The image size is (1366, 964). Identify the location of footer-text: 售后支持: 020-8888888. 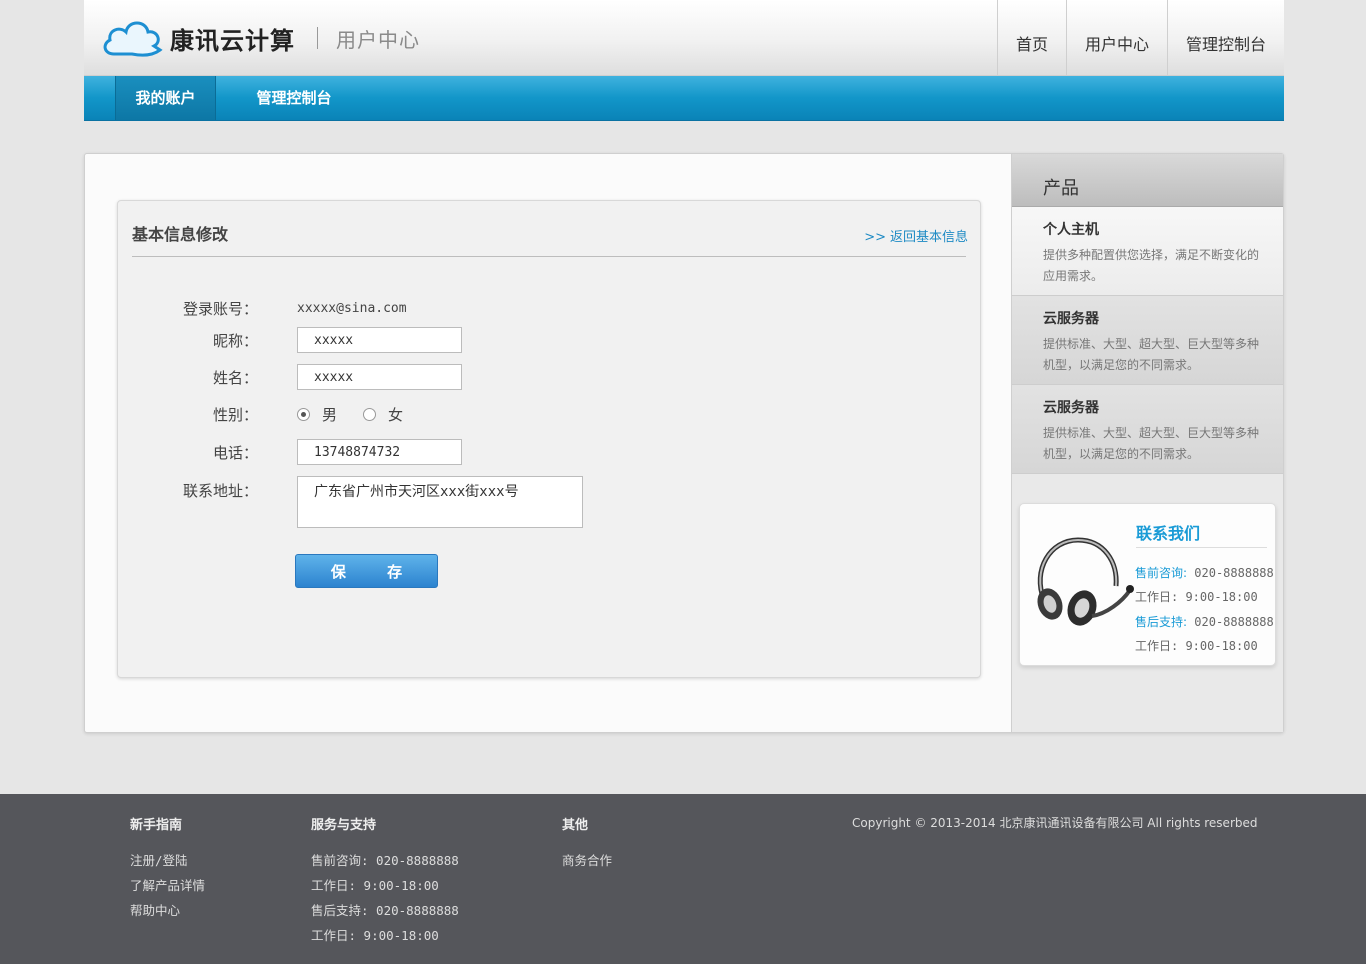
(385, 910).